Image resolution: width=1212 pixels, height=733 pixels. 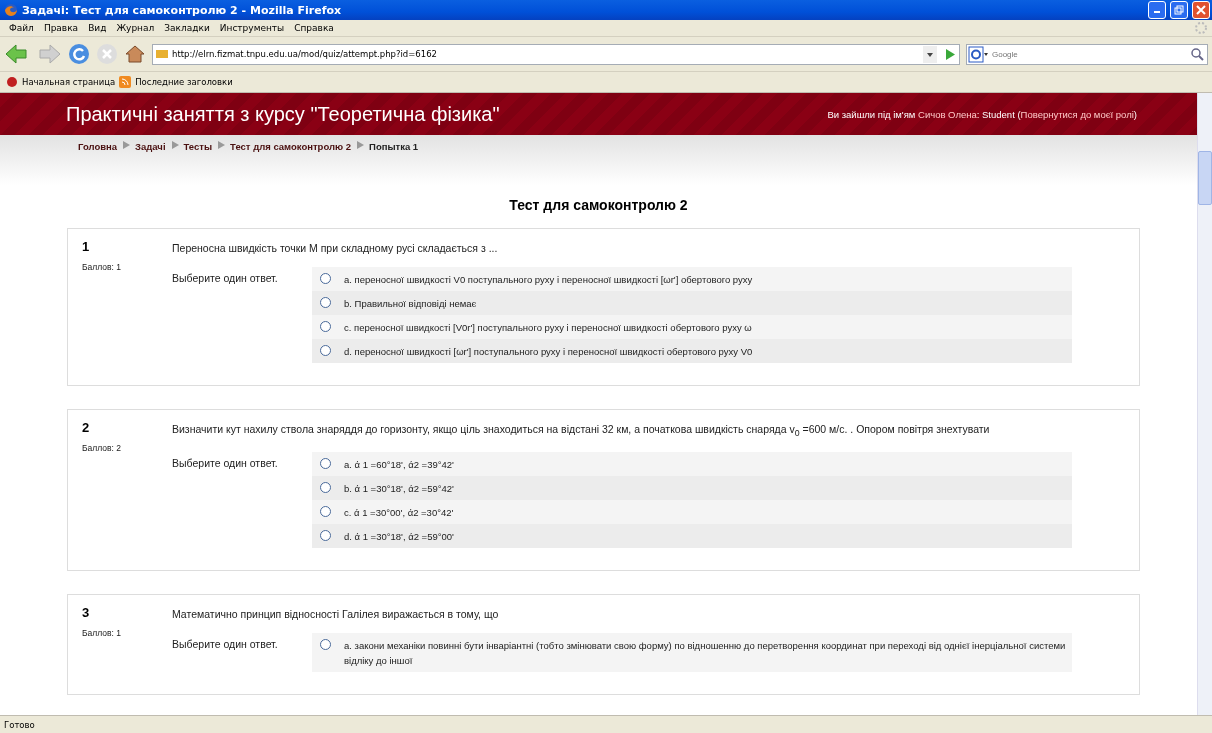 What do you see at coordinates (548, 328) in the screenshot?
I see `answer-label: c. переносної швидкості [V0r'] поступального руху і переносної швидкості обертового руху ω` at bounding box center [548, 328].